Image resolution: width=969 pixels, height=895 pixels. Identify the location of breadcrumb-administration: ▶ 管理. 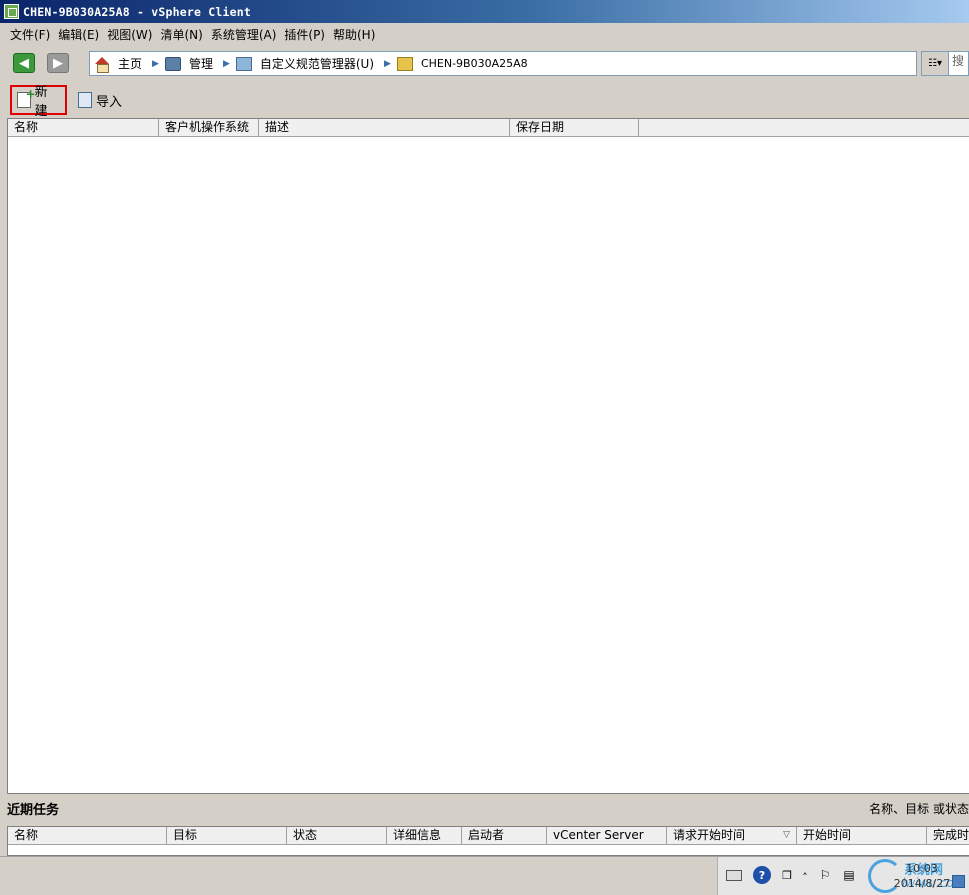
(182, 63).